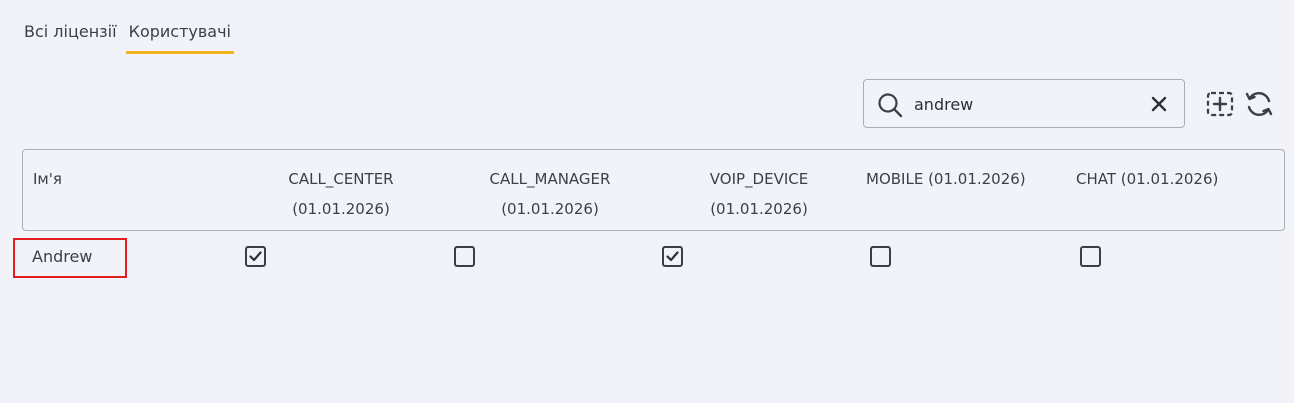 Image resolution: width=1294 pixels, height=403 pixels. I want to click on column-header-voip-device: VOIP_DEVICE (01.01.2026), so click(759, 194).